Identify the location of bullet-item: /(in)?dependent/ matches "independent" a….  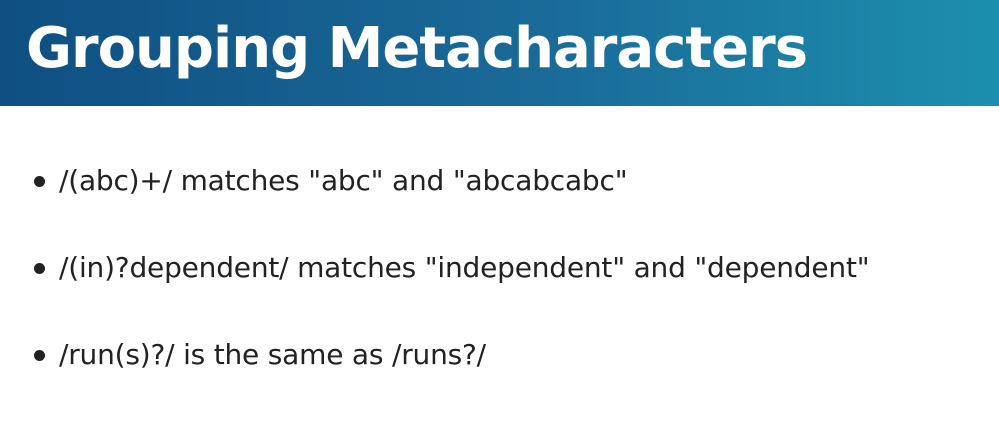
(452, 268).